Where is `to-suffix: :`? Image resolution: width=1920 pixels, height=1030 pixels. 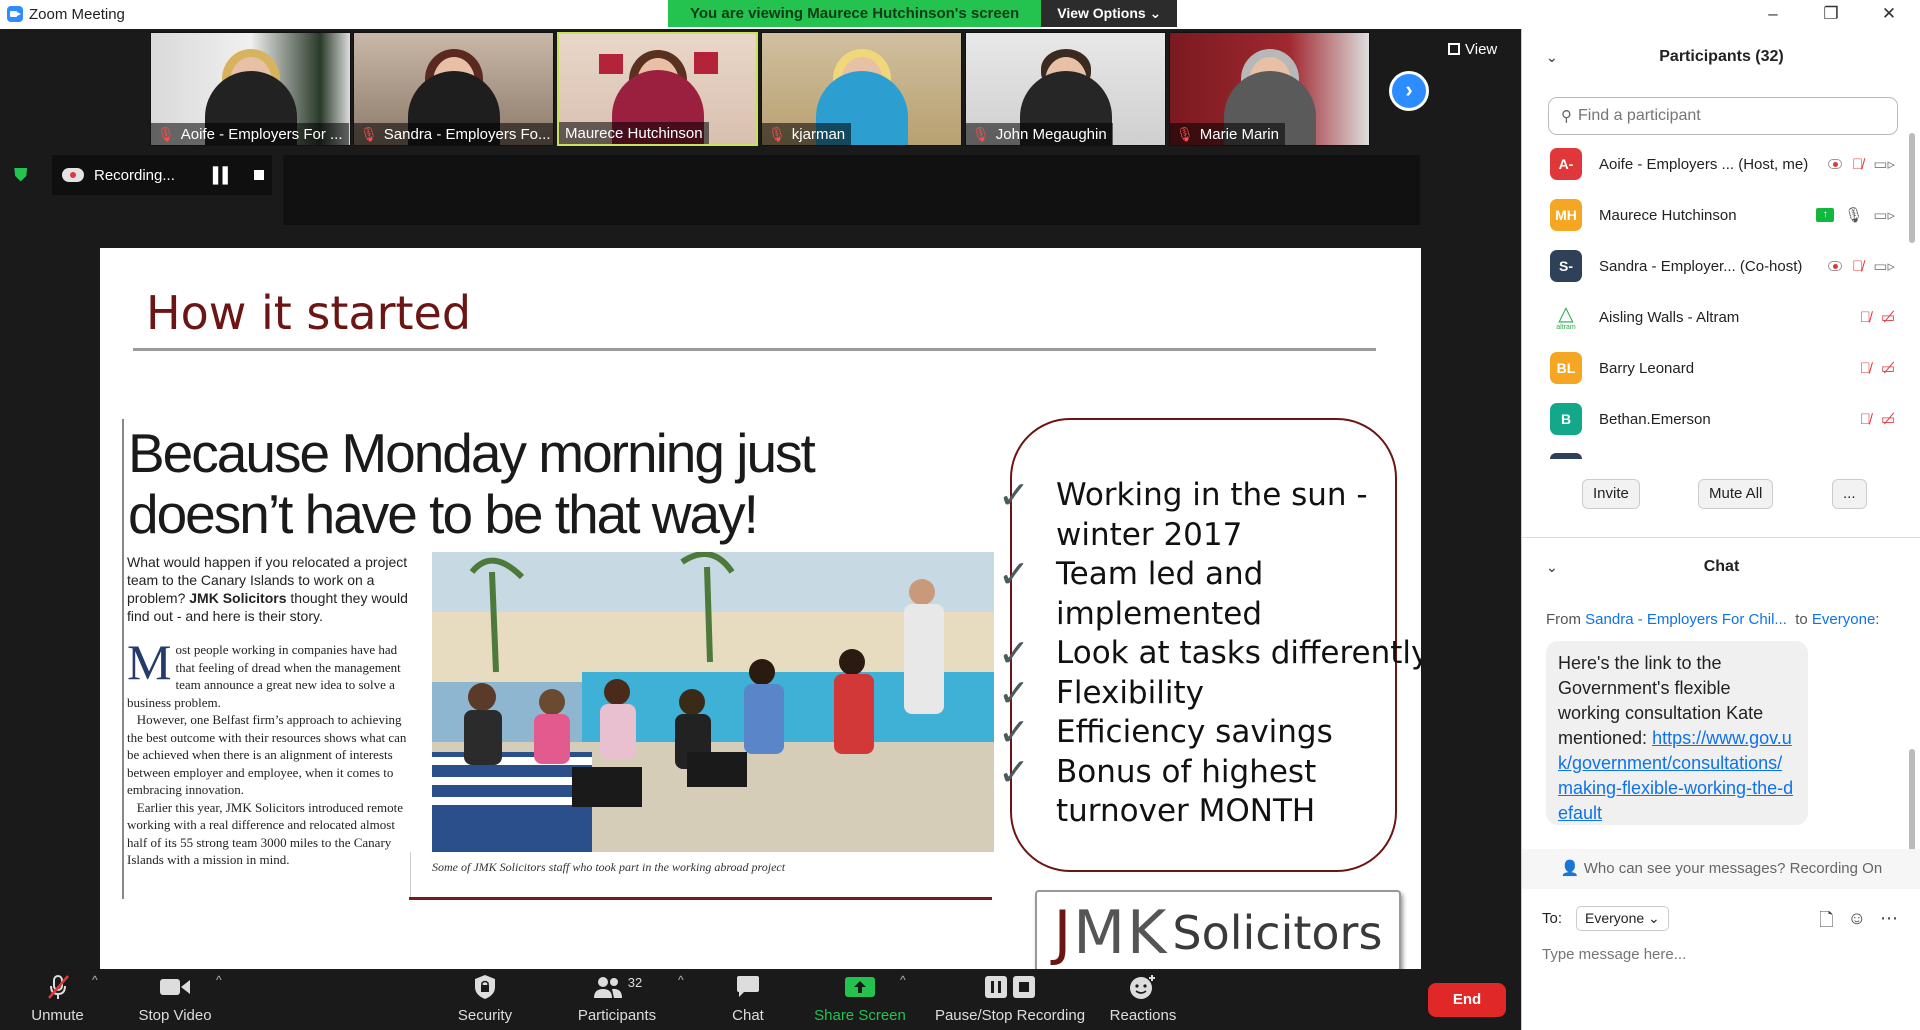
to-suffix: : is located at coordinates (1877, 619).